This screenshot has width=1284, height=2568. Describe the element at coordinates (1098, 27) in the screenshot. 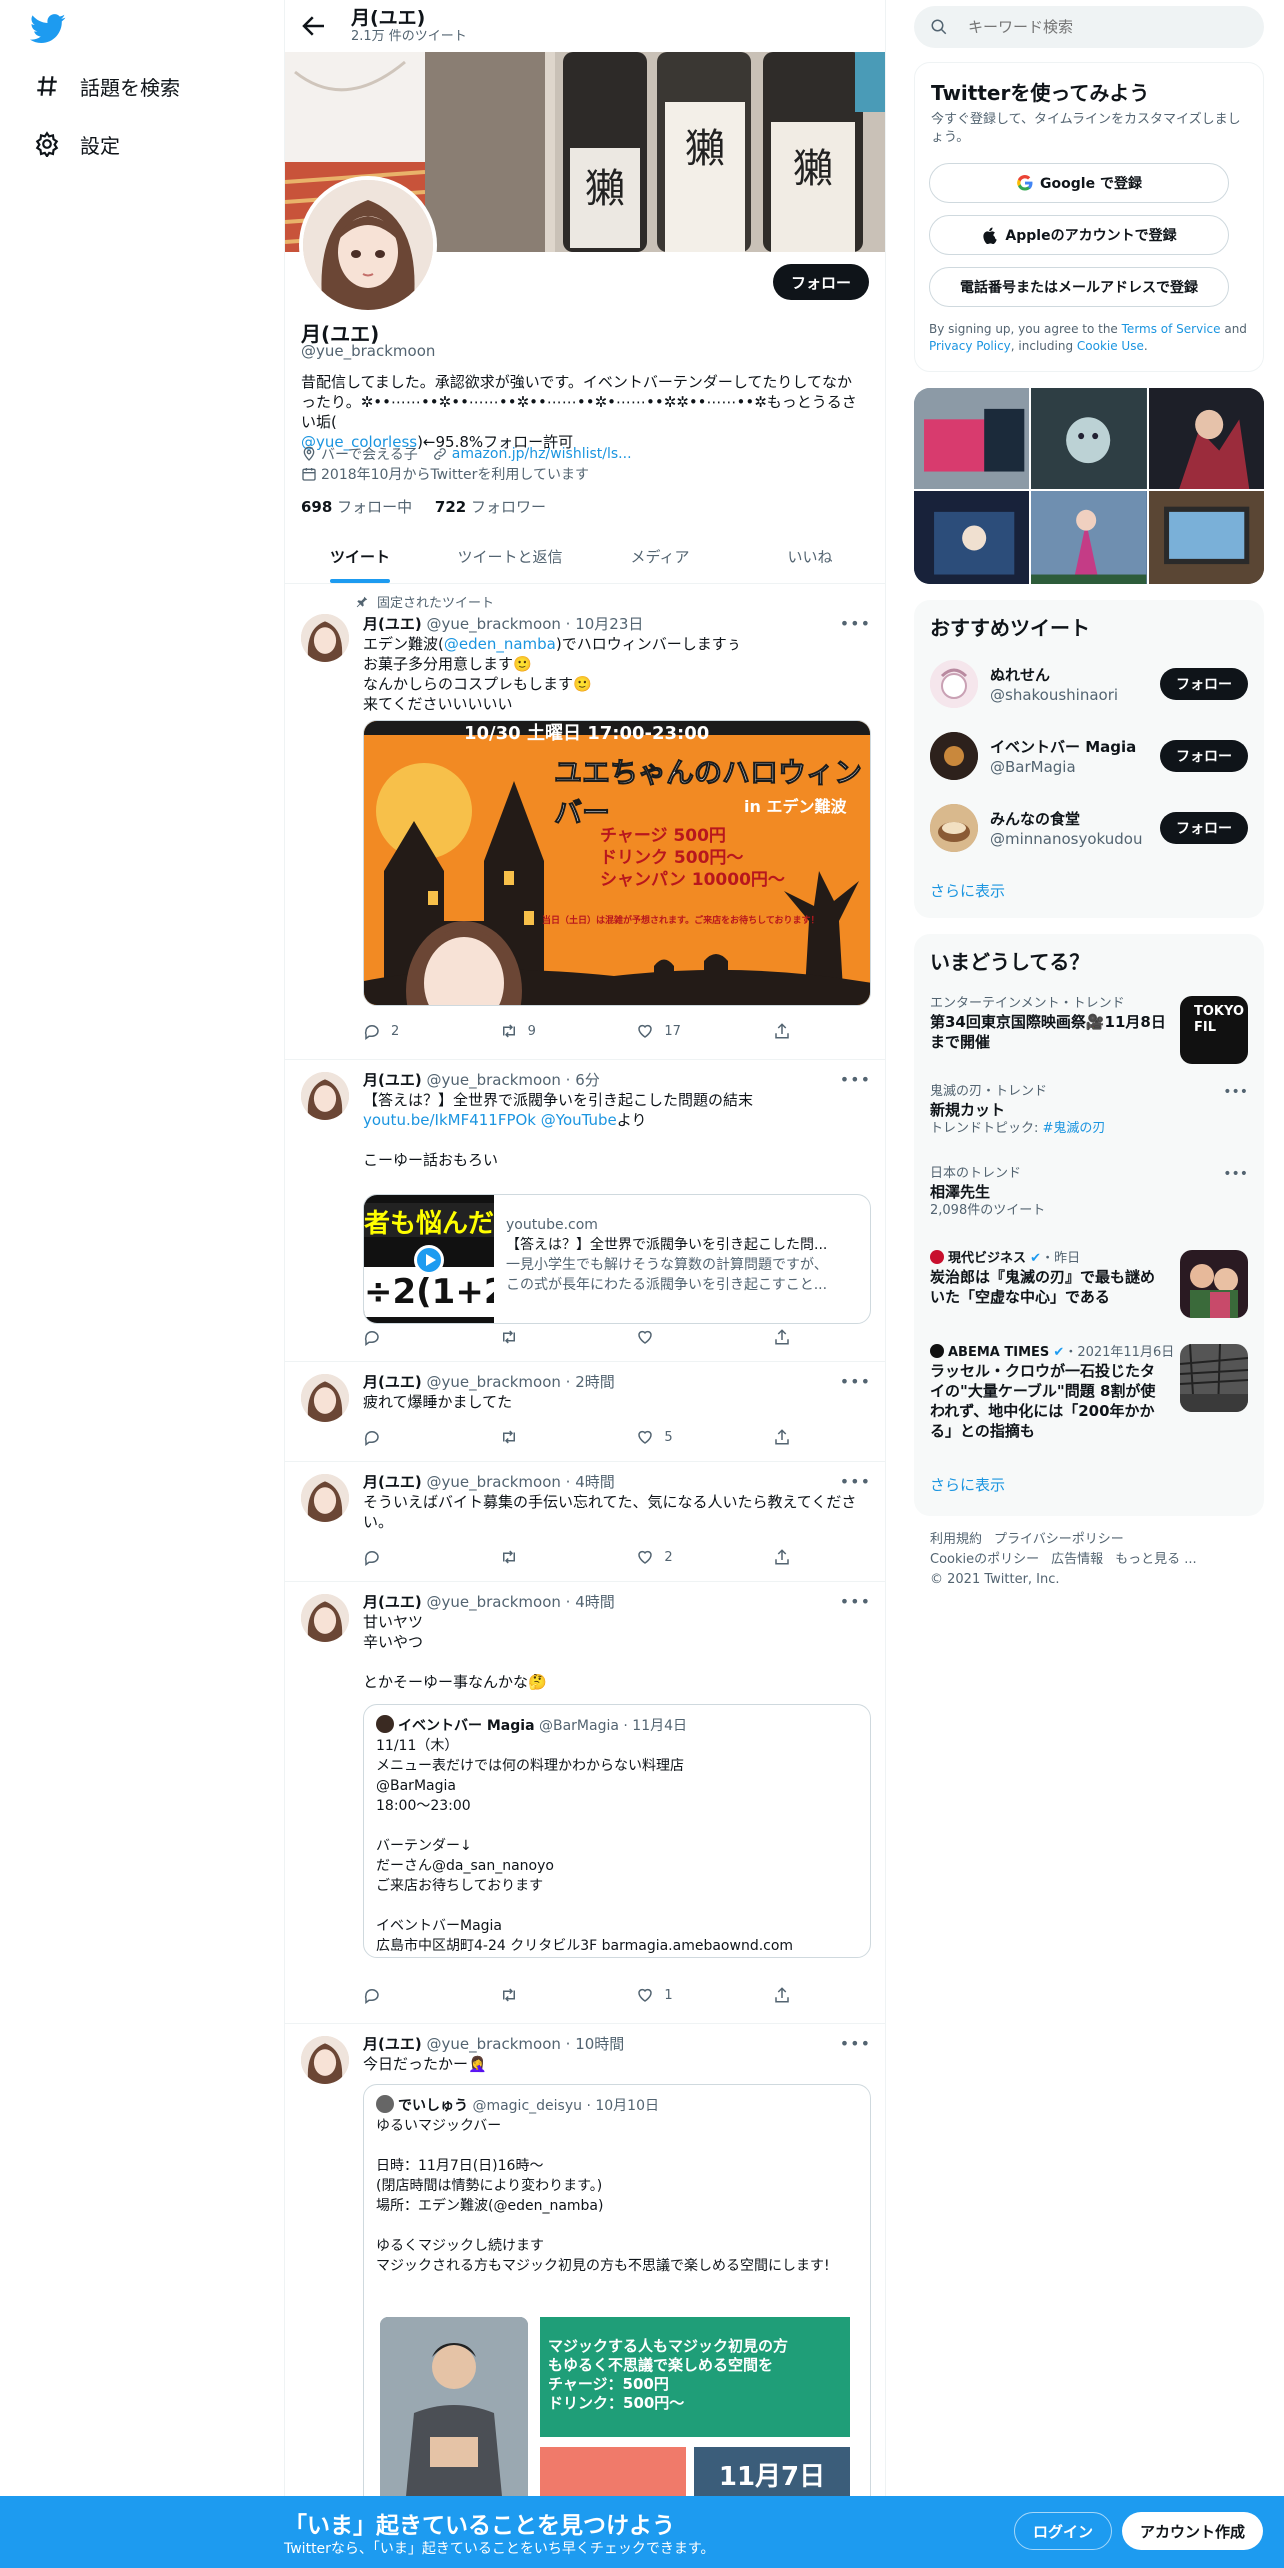

I see `search-input` at that location.